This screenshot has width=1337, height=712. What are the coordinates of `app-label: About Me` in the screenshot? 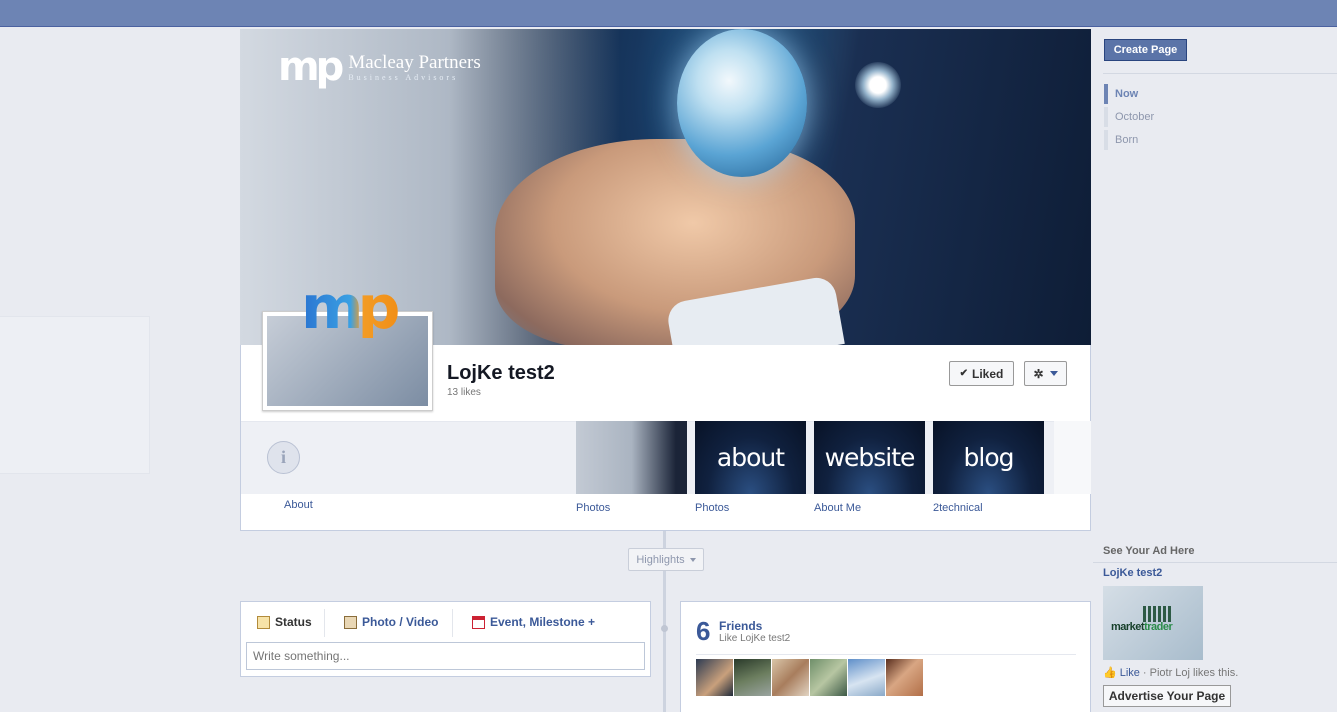 It's located at (869, 508).